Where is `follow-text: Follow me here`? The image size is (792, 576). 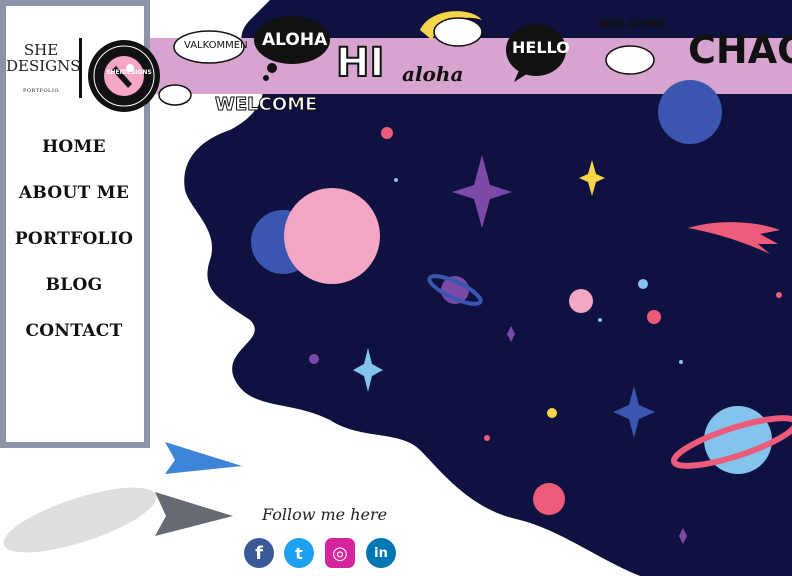
follow-text: Follow me here is located at coordinates (325, 514).